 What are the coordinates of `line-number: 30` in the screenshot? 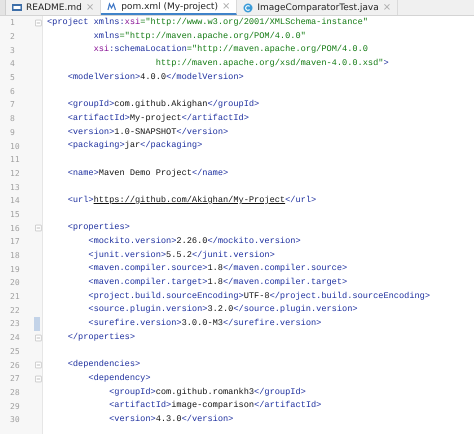 It's located at (15, 419).